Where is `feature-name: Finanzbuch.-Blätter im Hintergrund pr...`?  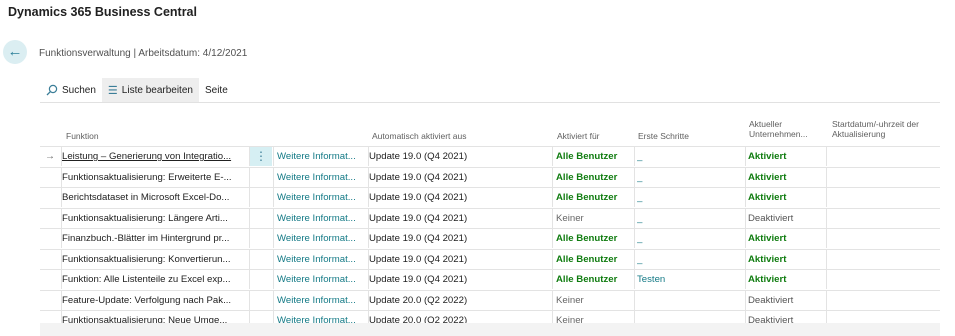
feature-name: Finanzbuch.-Blätter im Hintergrund pr... is located at coordinates (155, 238).